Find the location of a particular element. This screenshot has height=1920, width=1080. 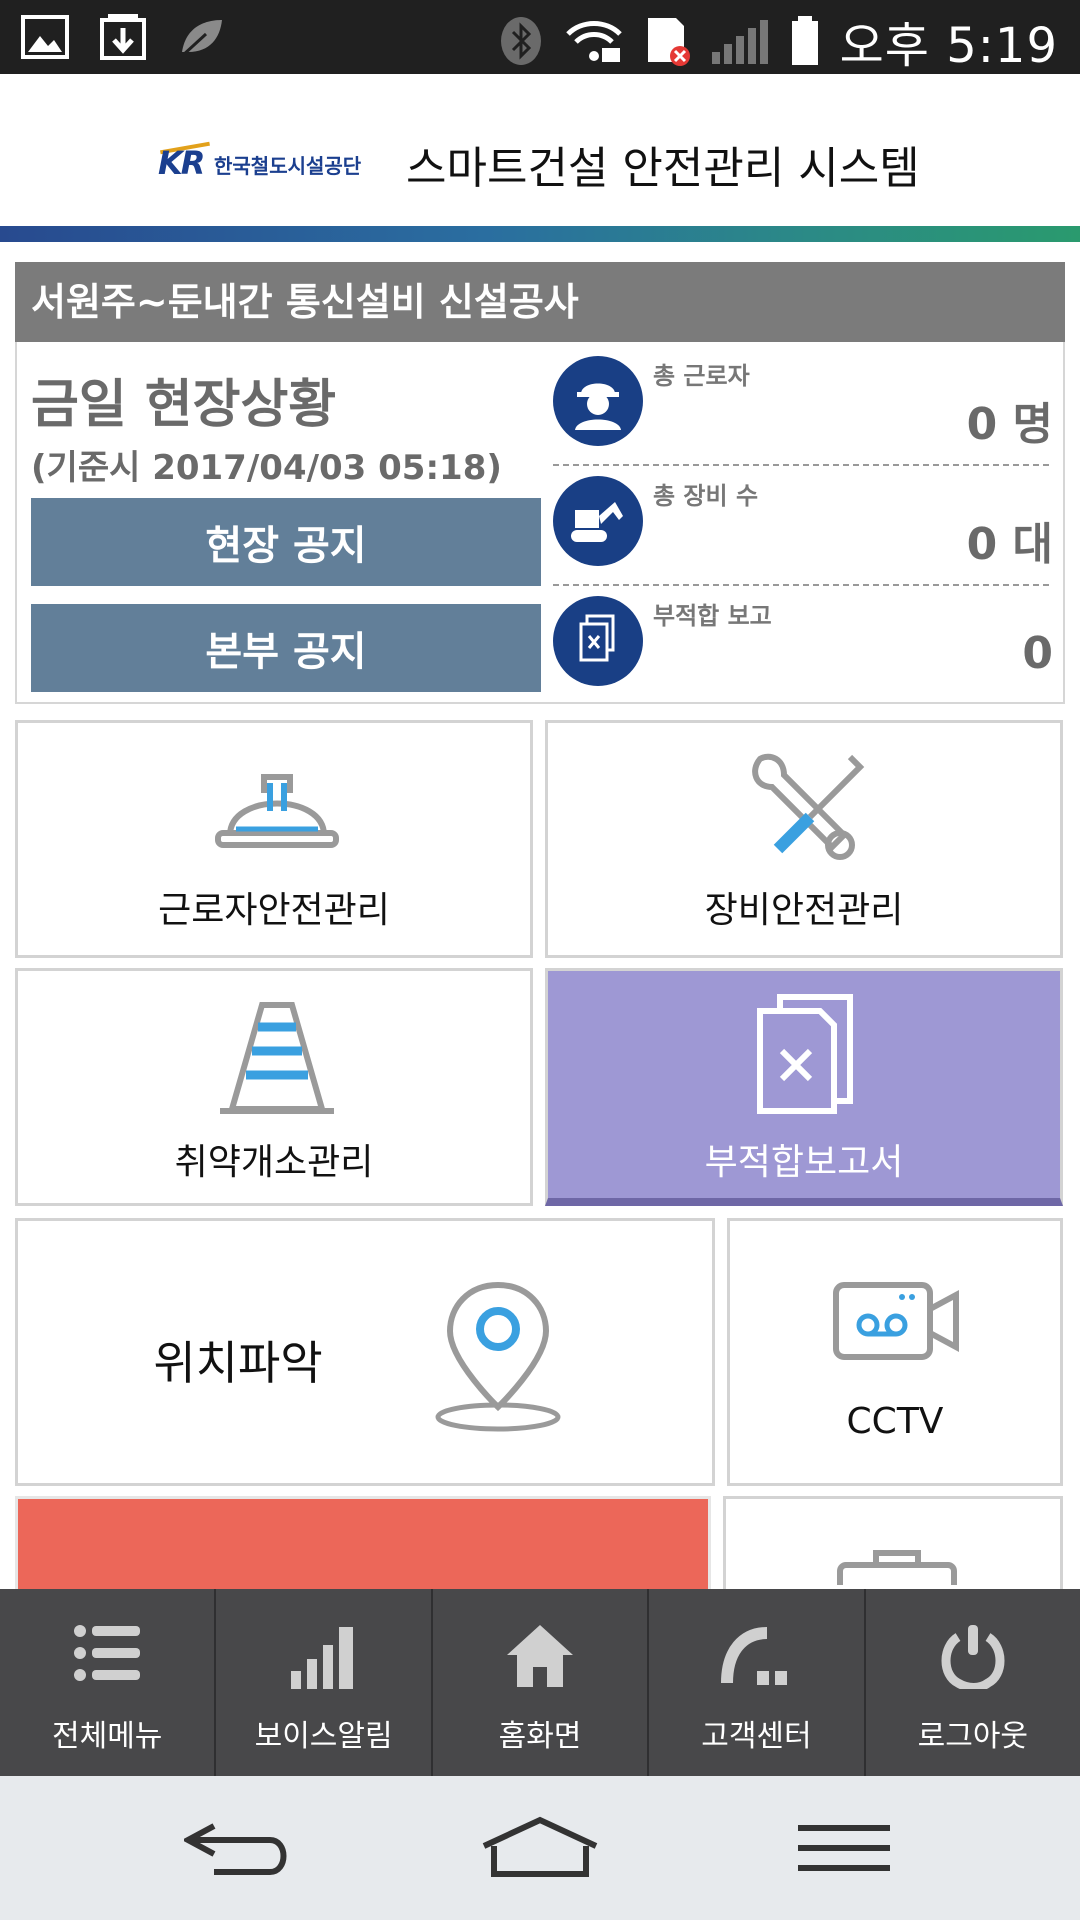

today-timestamp: (기준시 2017/04/03 05:18) is located at coordinates (266, 468).